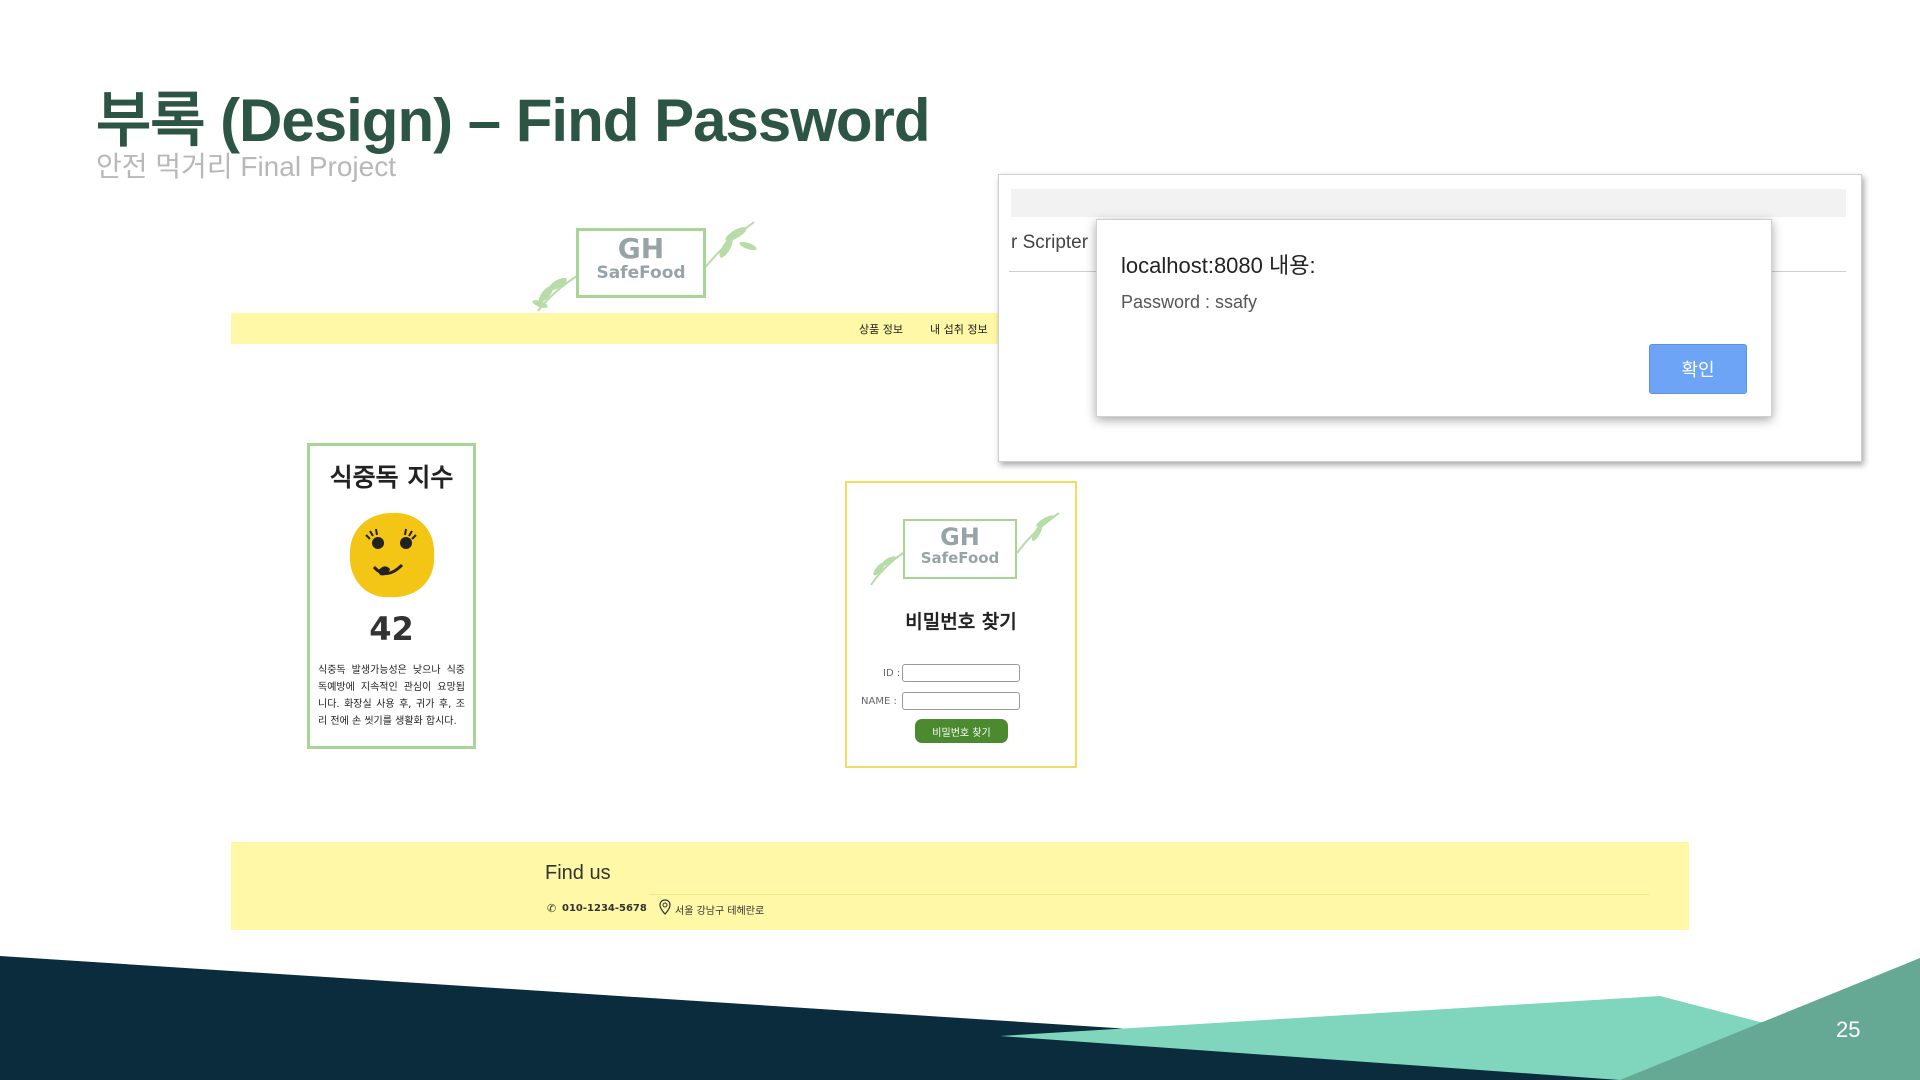  What do you see at coordinates (617, 328) in the screenshot?
I see `nav-bar: 상품 정보 내 섭취 정보` at bounding box center [617, 328].